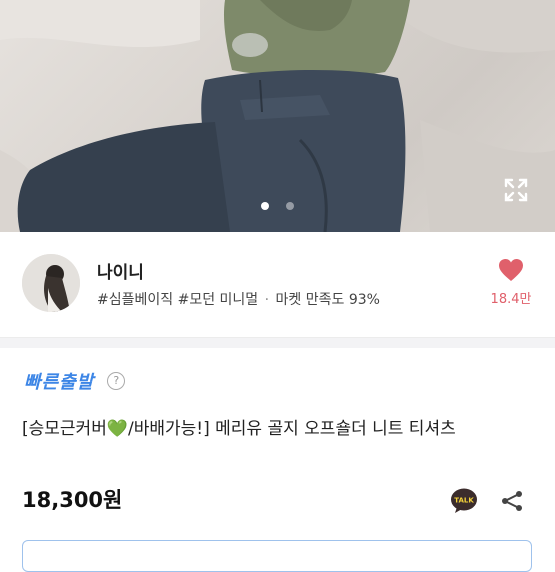 The width and height of the screenshot is (555, 572). I want to click on kakaotalk-icon: TALK, so click(464, 501).